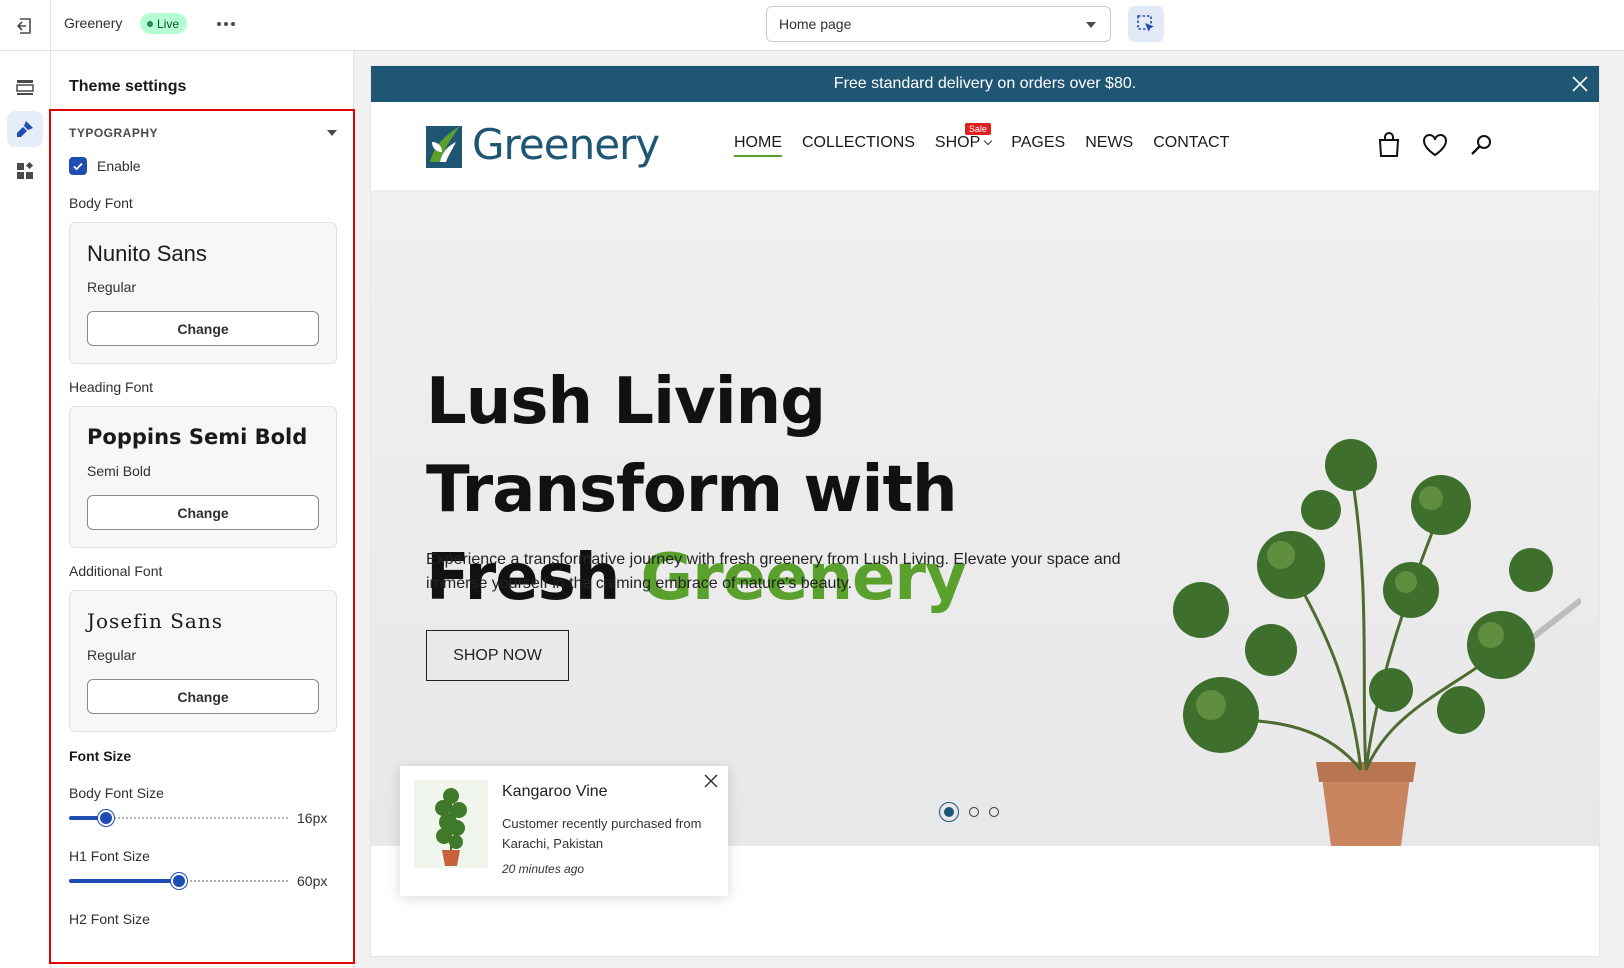 This screenshot has height=968, width=1624. I want to click on additional-font-style: Regular, so click(112, 655).